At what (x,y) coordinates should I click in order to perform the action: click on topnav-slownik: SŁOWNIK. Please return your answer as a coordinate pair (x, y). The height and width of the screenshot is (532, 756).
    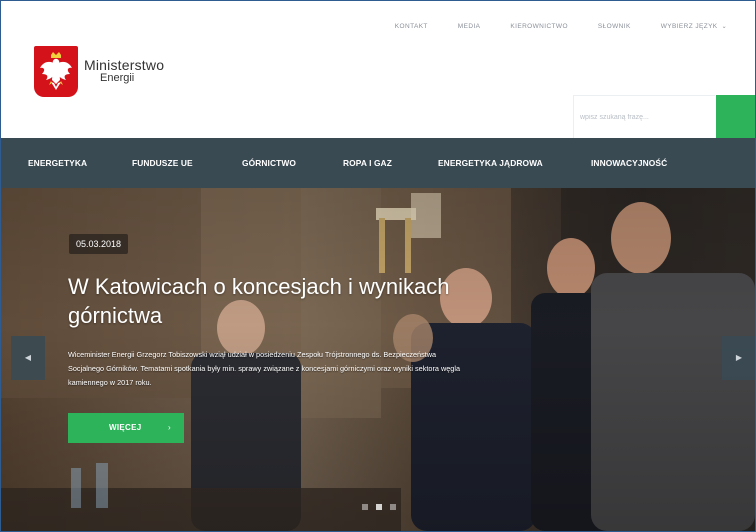
    Looking at the image, I should click on (614, 26).